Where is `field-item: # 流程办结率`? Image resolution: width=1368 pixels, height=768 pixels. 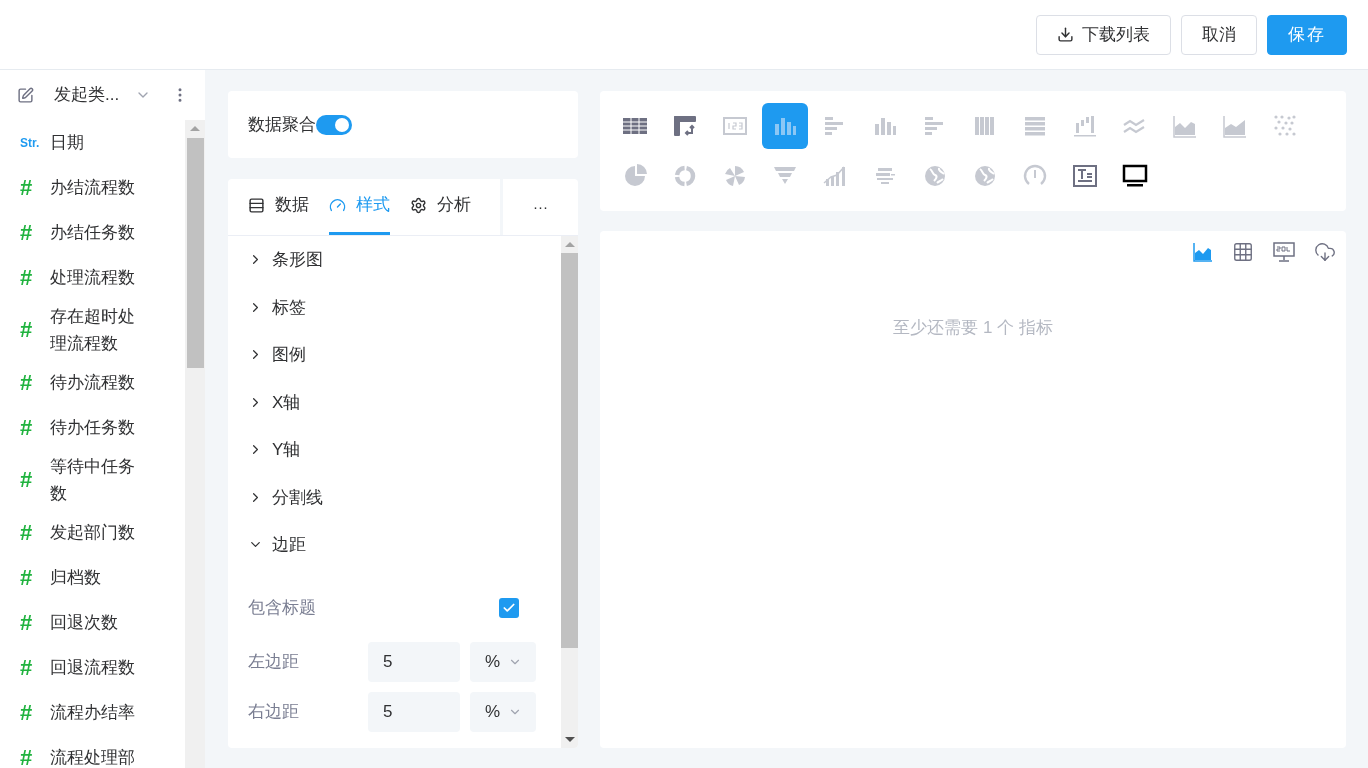
field-item: # 流程办结率 is located at coordinates (92, 712).